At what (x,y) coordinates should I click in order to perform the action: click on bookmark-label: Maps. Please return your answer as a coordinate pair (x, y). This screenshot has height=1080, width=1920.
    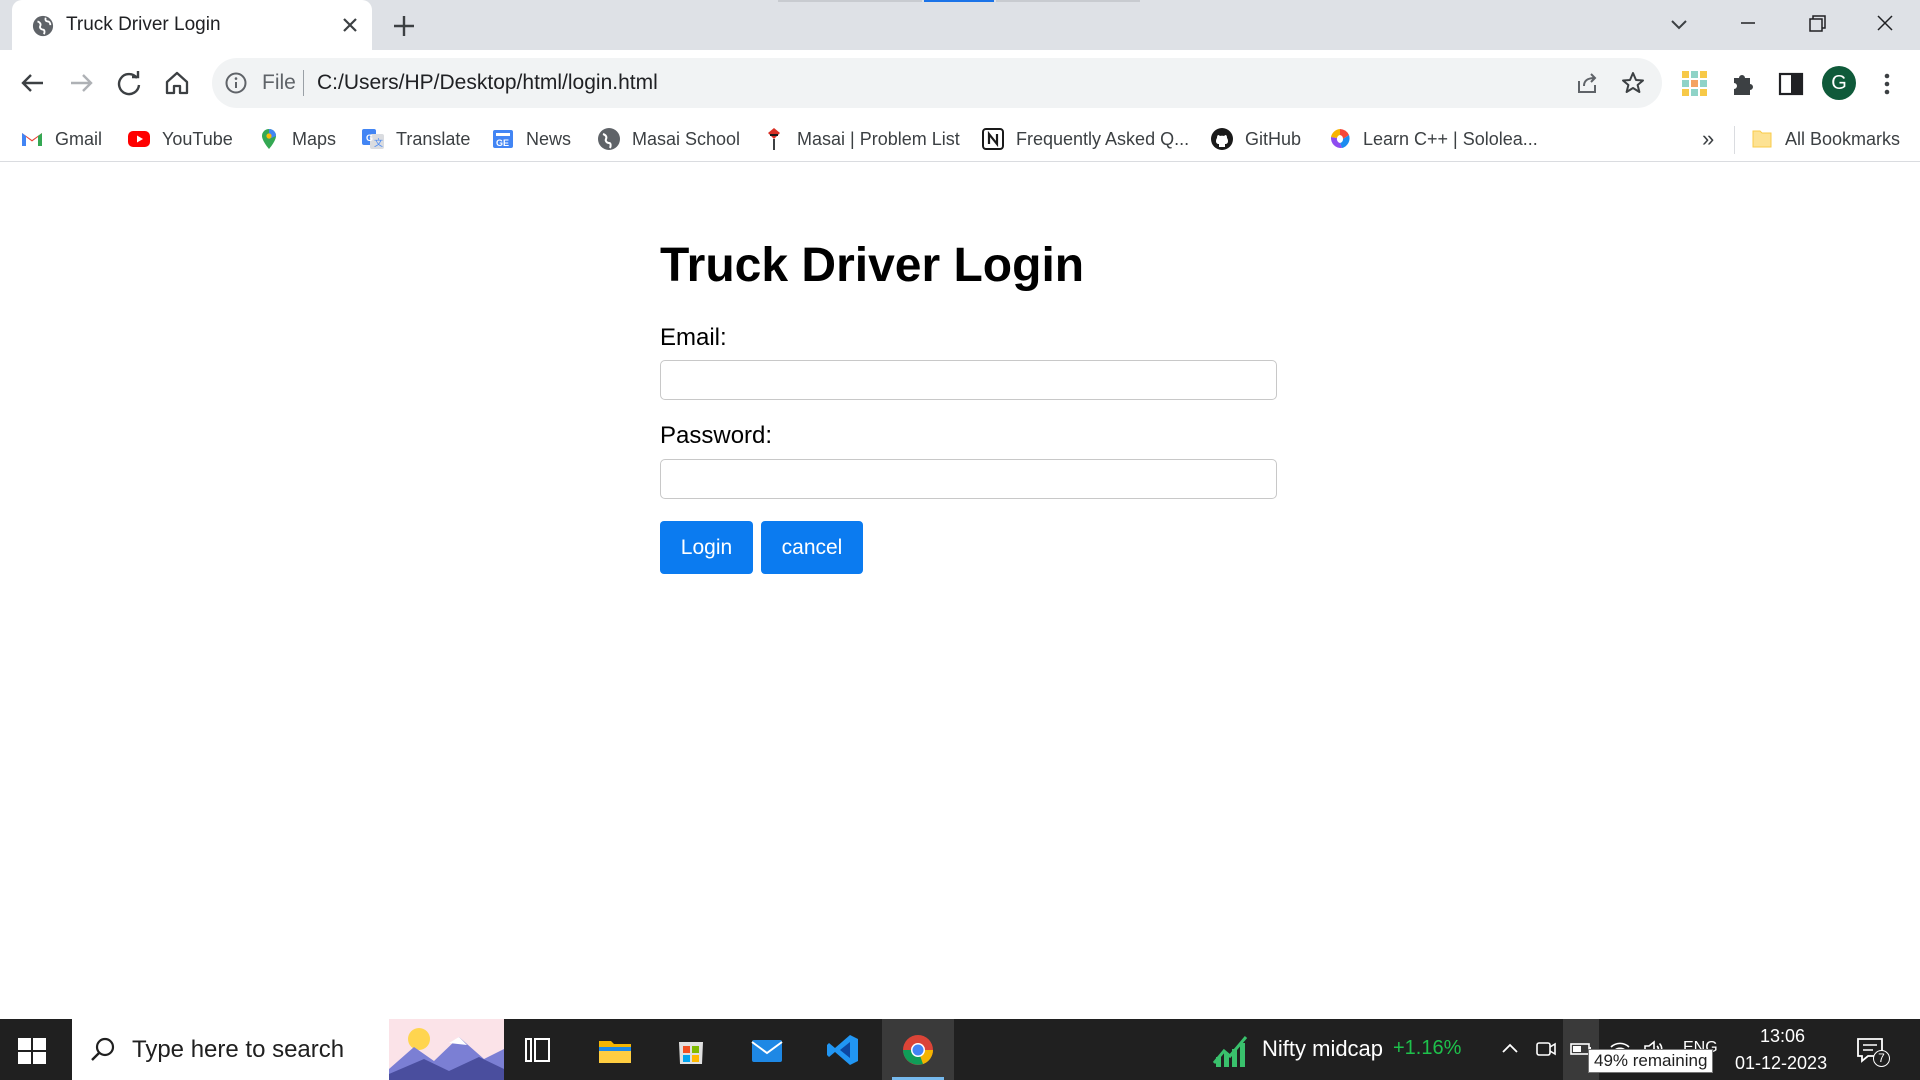
    Looking at the image, I should click on (314, 138).